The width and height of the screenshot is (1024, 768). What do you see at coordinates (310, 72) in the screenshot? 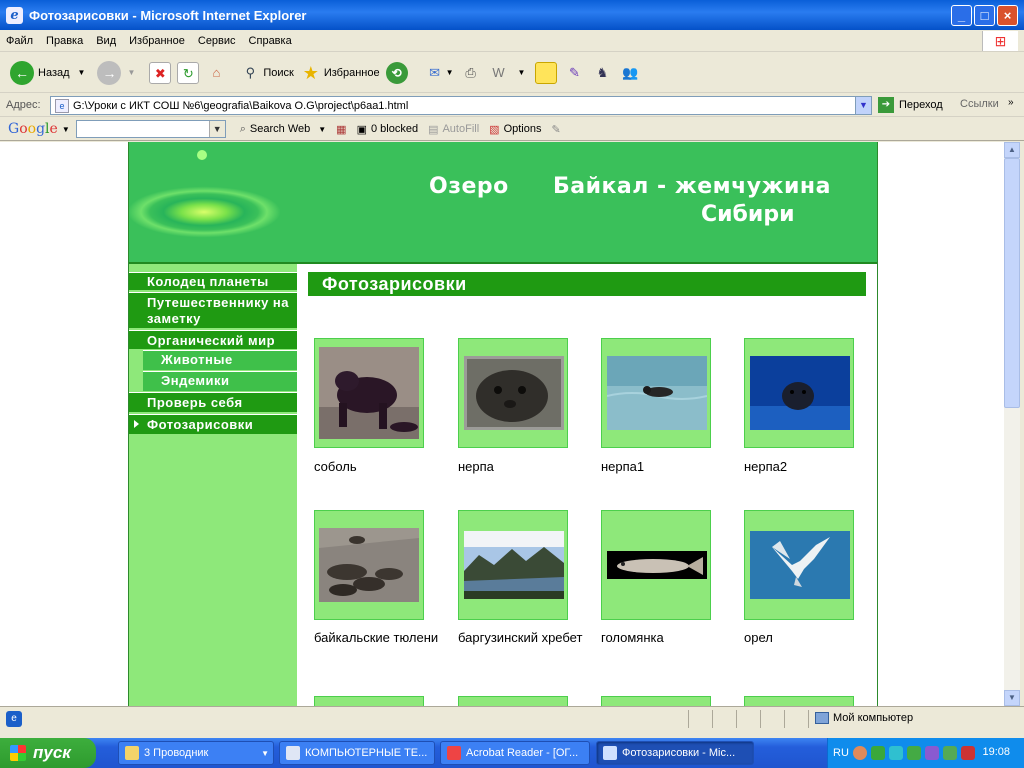
I see `star-icon: ★` at bounding box center [310, 72].